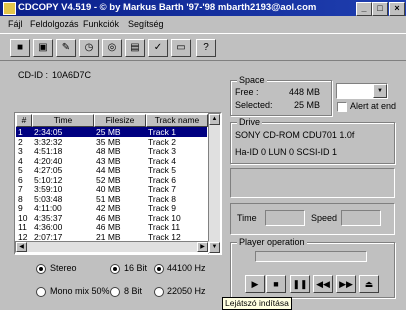  What do you see at coordinates (380, 9) in the screenshot?
I see `maximize-button: □` at bounding box center [380, 9].